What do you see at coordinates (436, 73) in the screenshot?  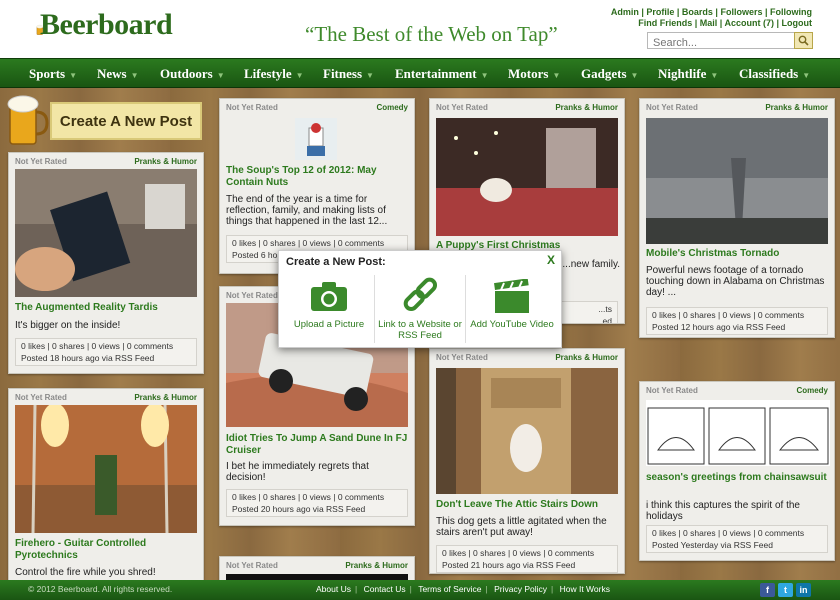 I see `nav-label: Entertainment` at bounding box center [436, 73].